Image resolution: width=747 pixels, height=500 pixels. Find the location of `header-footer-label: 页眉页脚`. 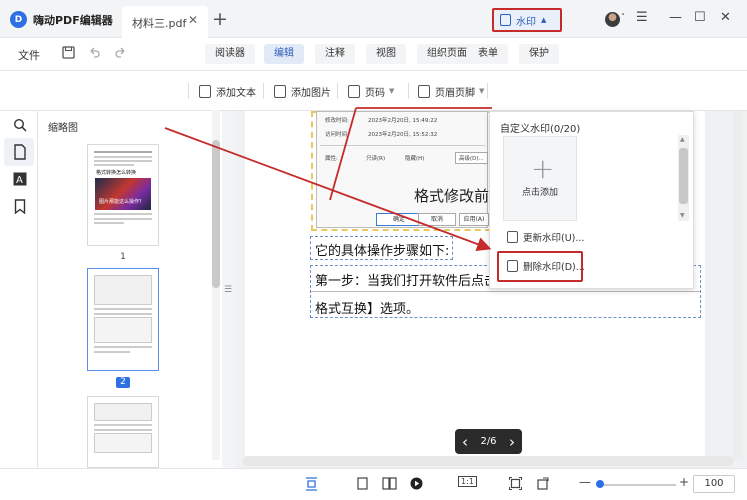

header-footer-label: 页眉页脚 is located at coordinates (455, 93).